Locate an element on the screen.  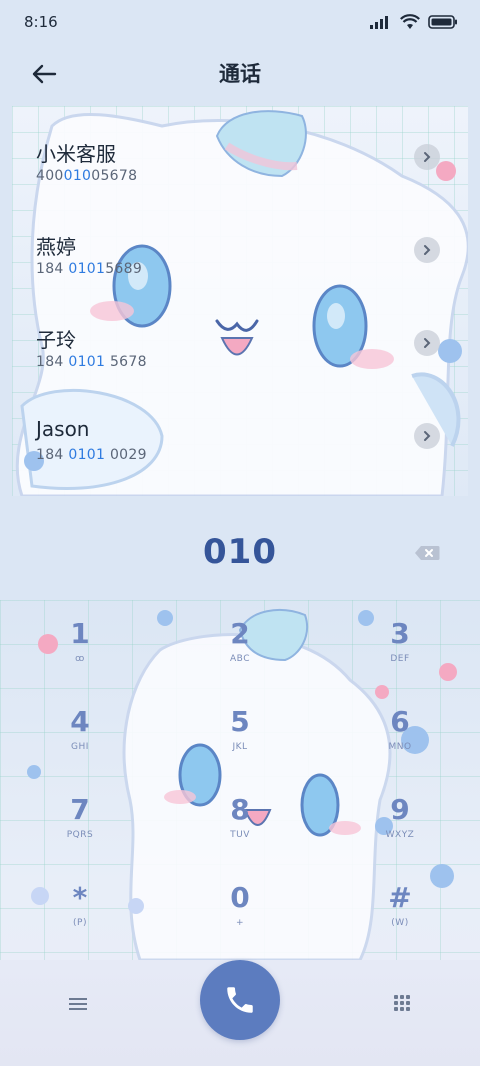
key-0: 0 + is located at coordinates (240, 904).